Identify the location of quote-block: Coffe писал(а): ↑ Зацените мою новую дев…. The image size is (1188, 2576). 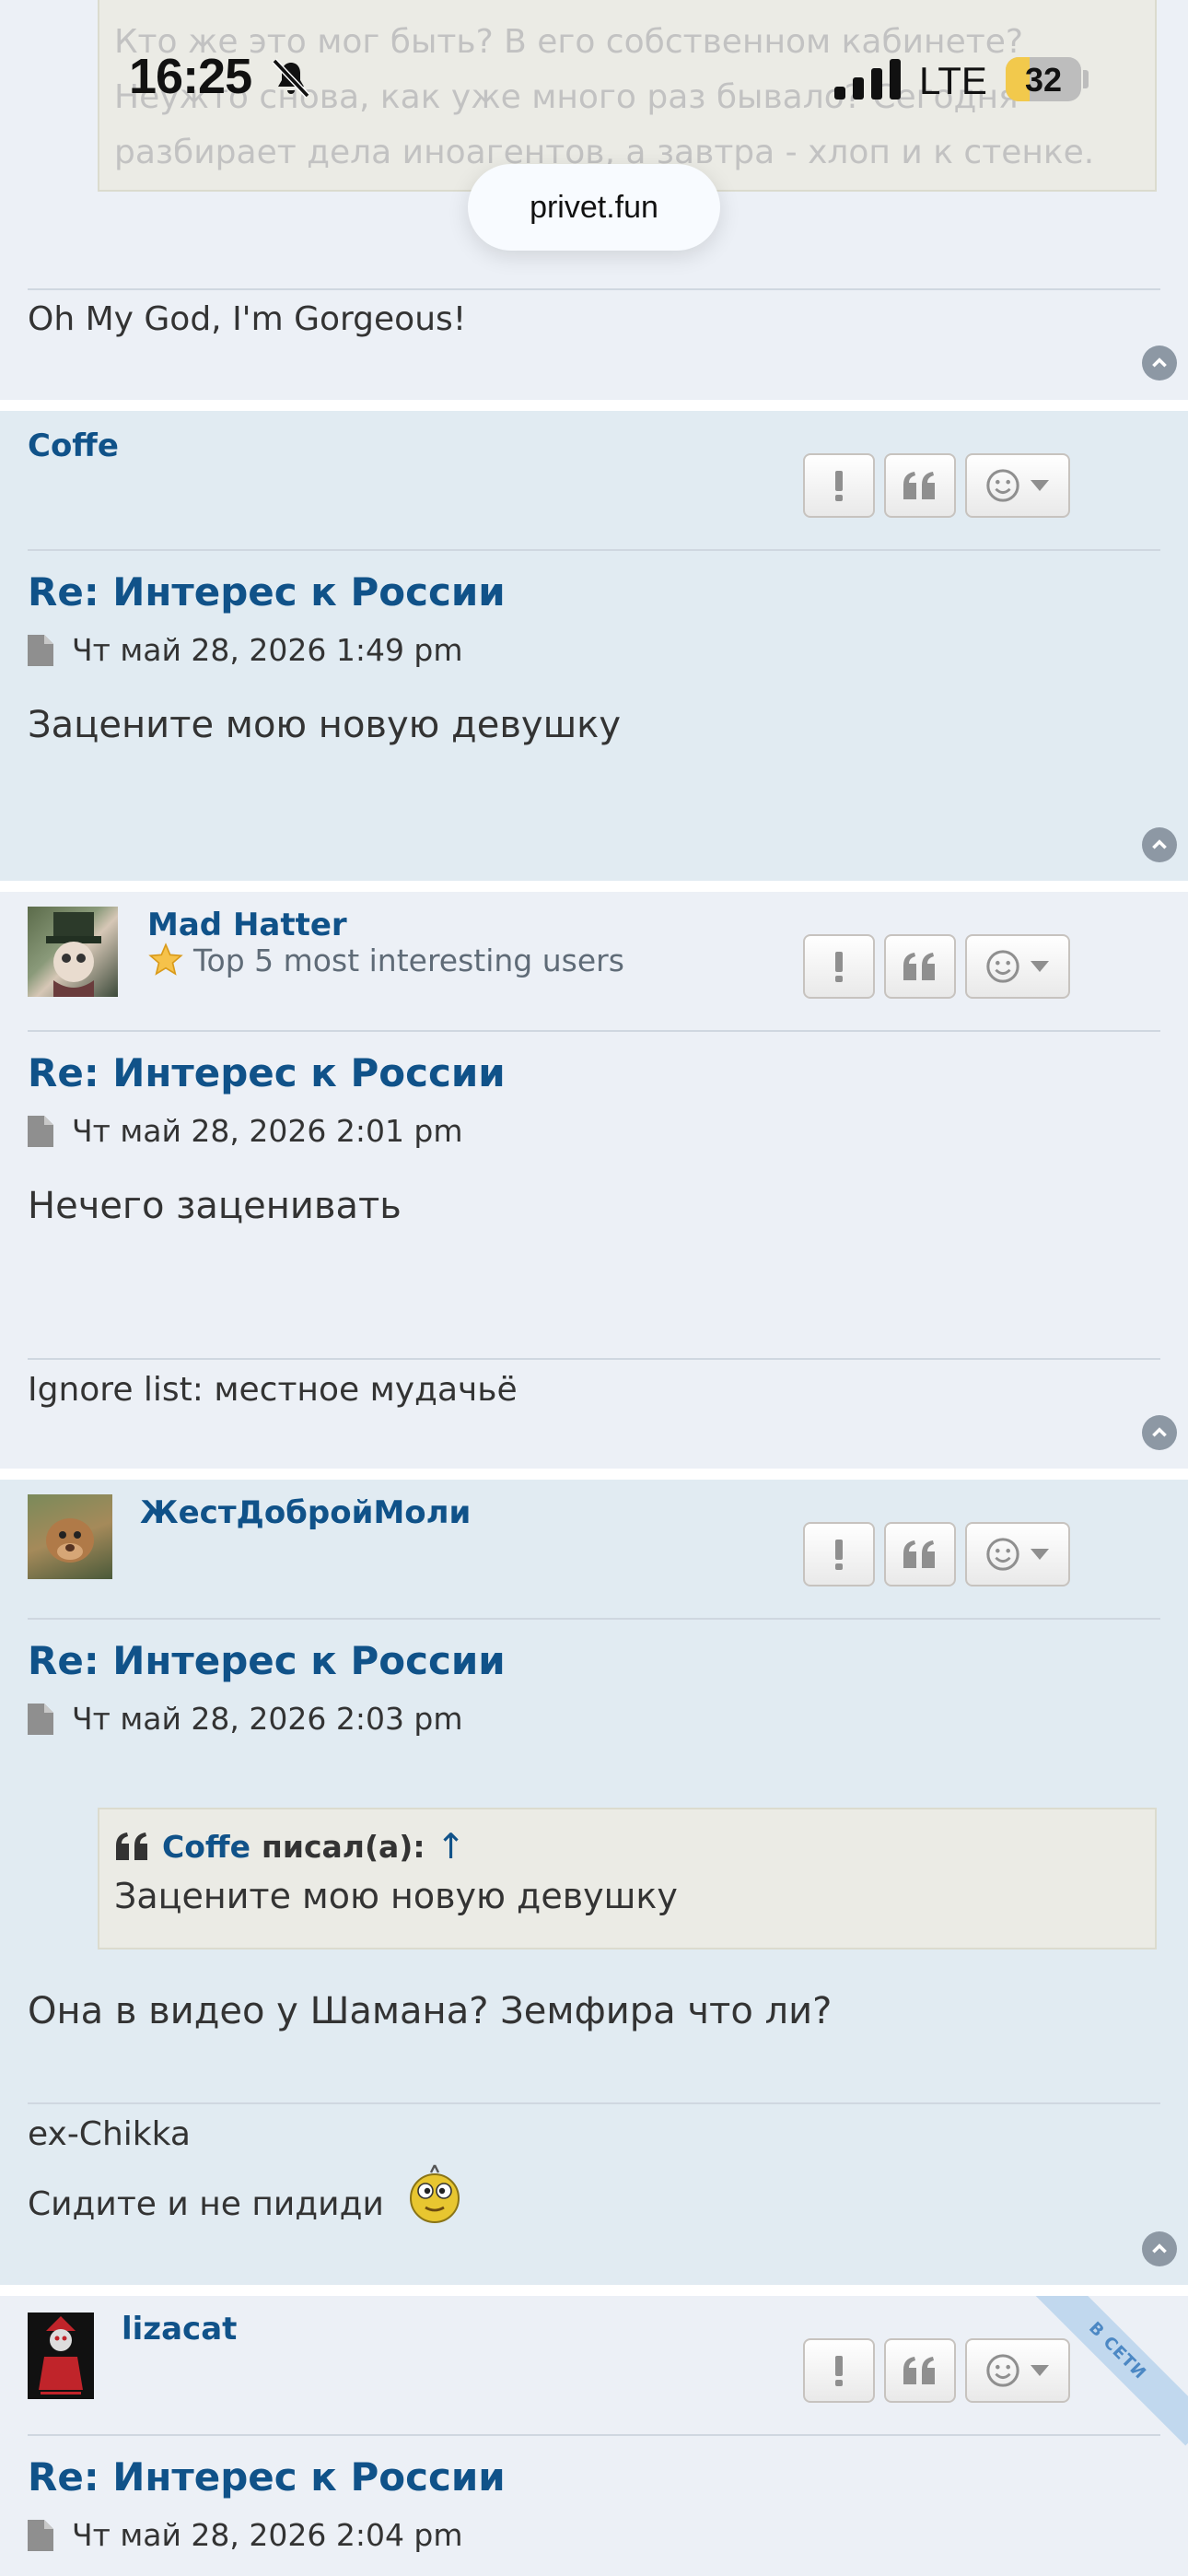
(627, 1879).